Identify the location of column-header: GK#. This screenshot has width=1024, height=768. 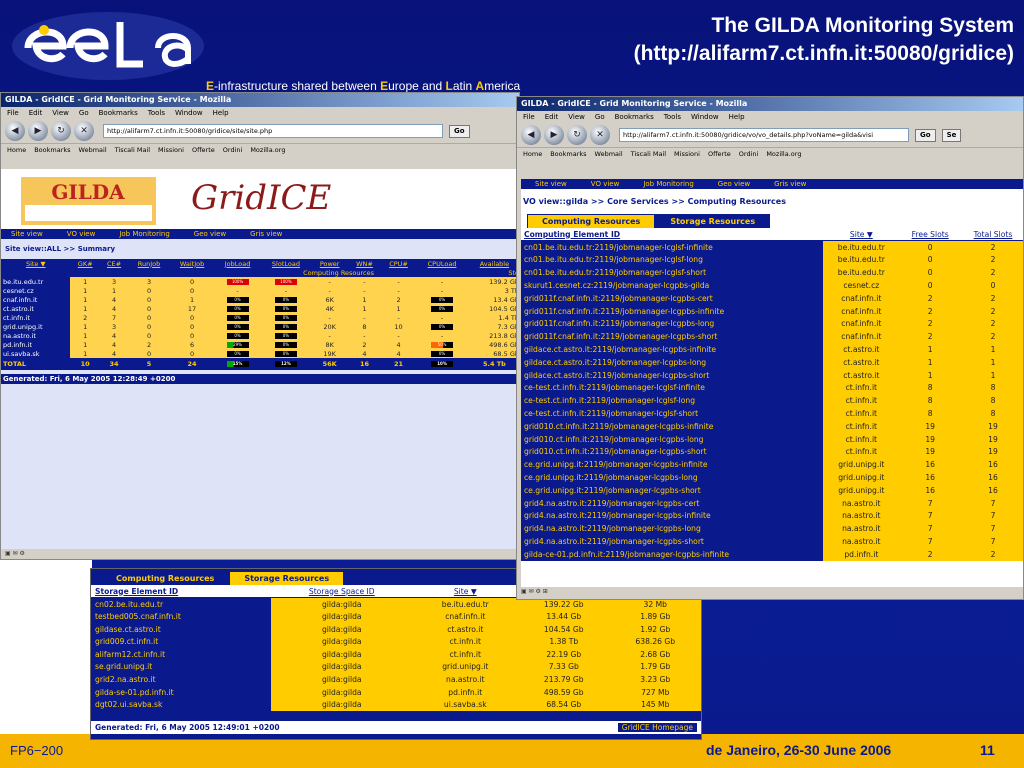
(85, 263).